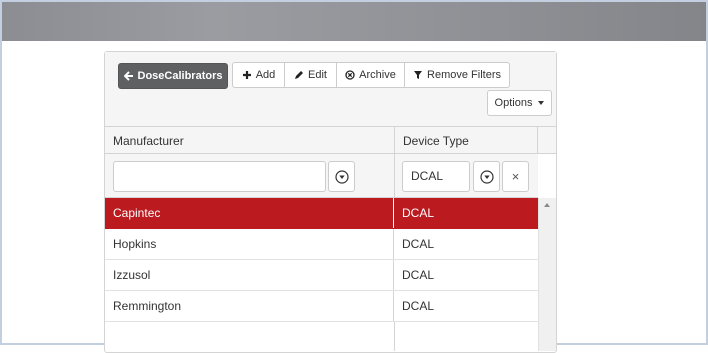  What do you see at coordinates (394, 336) in the screenshot?
I see `column-divider` at bounding box center [394, 336].